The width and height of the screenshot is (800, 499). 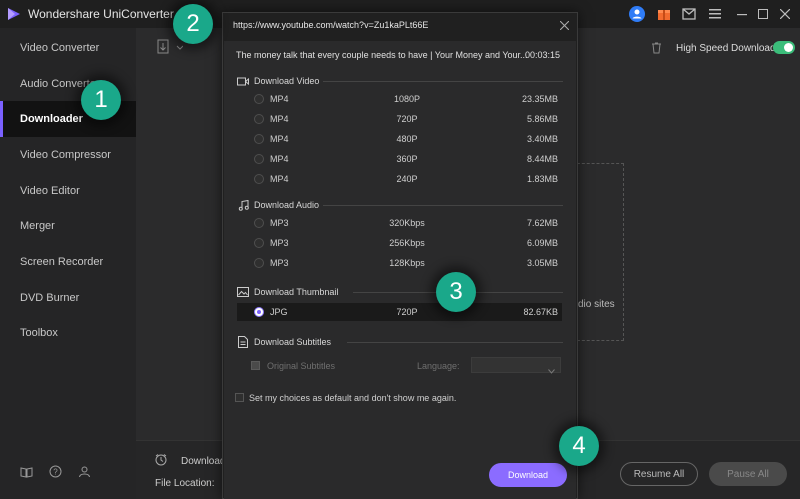 What do you see at coordinates (726, 48) in the screenshot?
I see `high-speed-download-label: High Speed Download` at bounding box center [726, 48].